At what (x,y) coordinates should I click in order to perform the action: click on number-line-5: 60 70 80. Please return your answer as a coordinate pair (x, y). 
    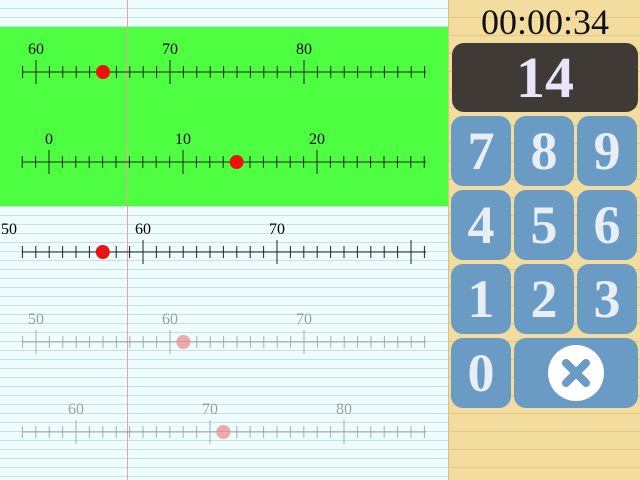
    Looking at the image, I should click on (224, 425).